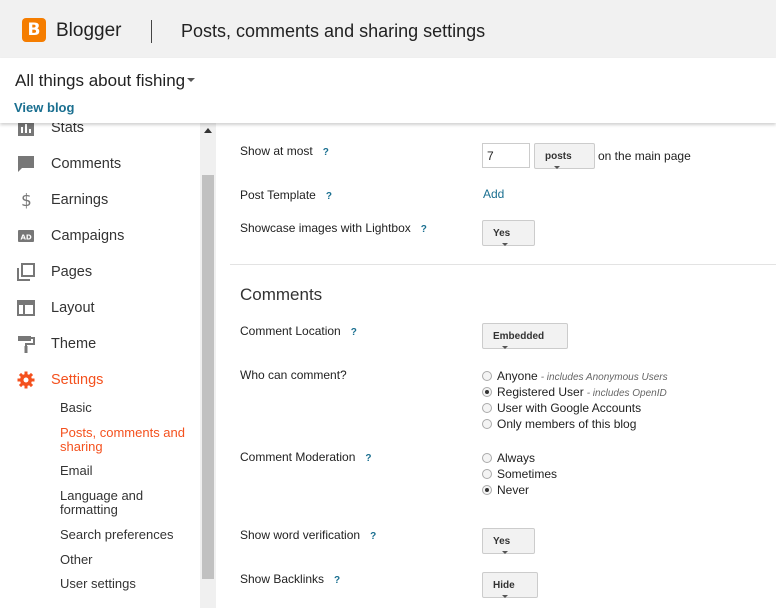  Describe the element at coordinates (644, 156) in the screenshot. I see `posts-unit-suffix: on the main page` at that location.